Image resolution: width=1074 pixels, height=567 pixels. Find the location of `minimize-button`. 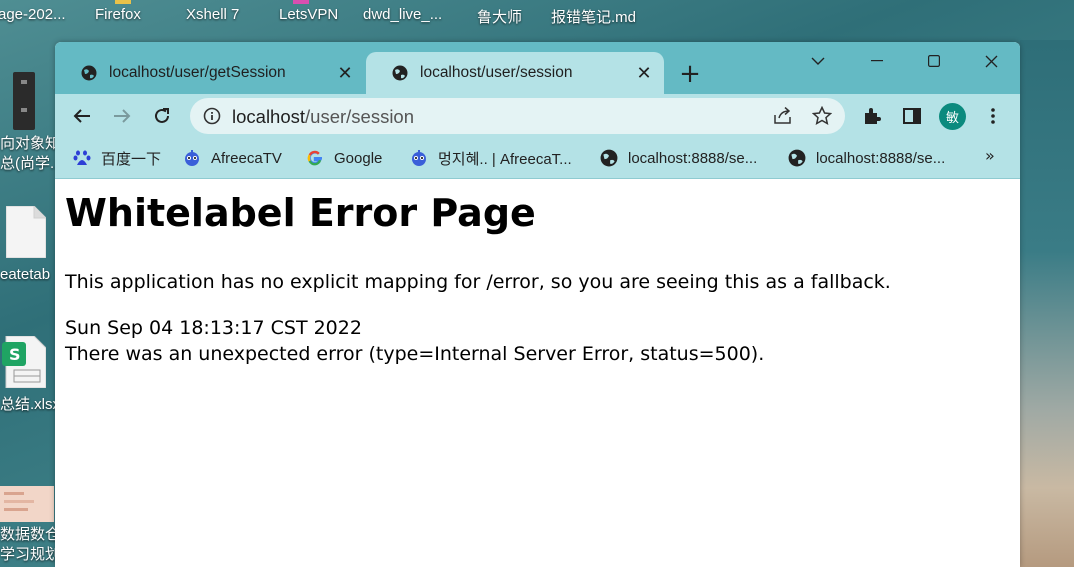

minimize-button is located at coordinates (877, 61).